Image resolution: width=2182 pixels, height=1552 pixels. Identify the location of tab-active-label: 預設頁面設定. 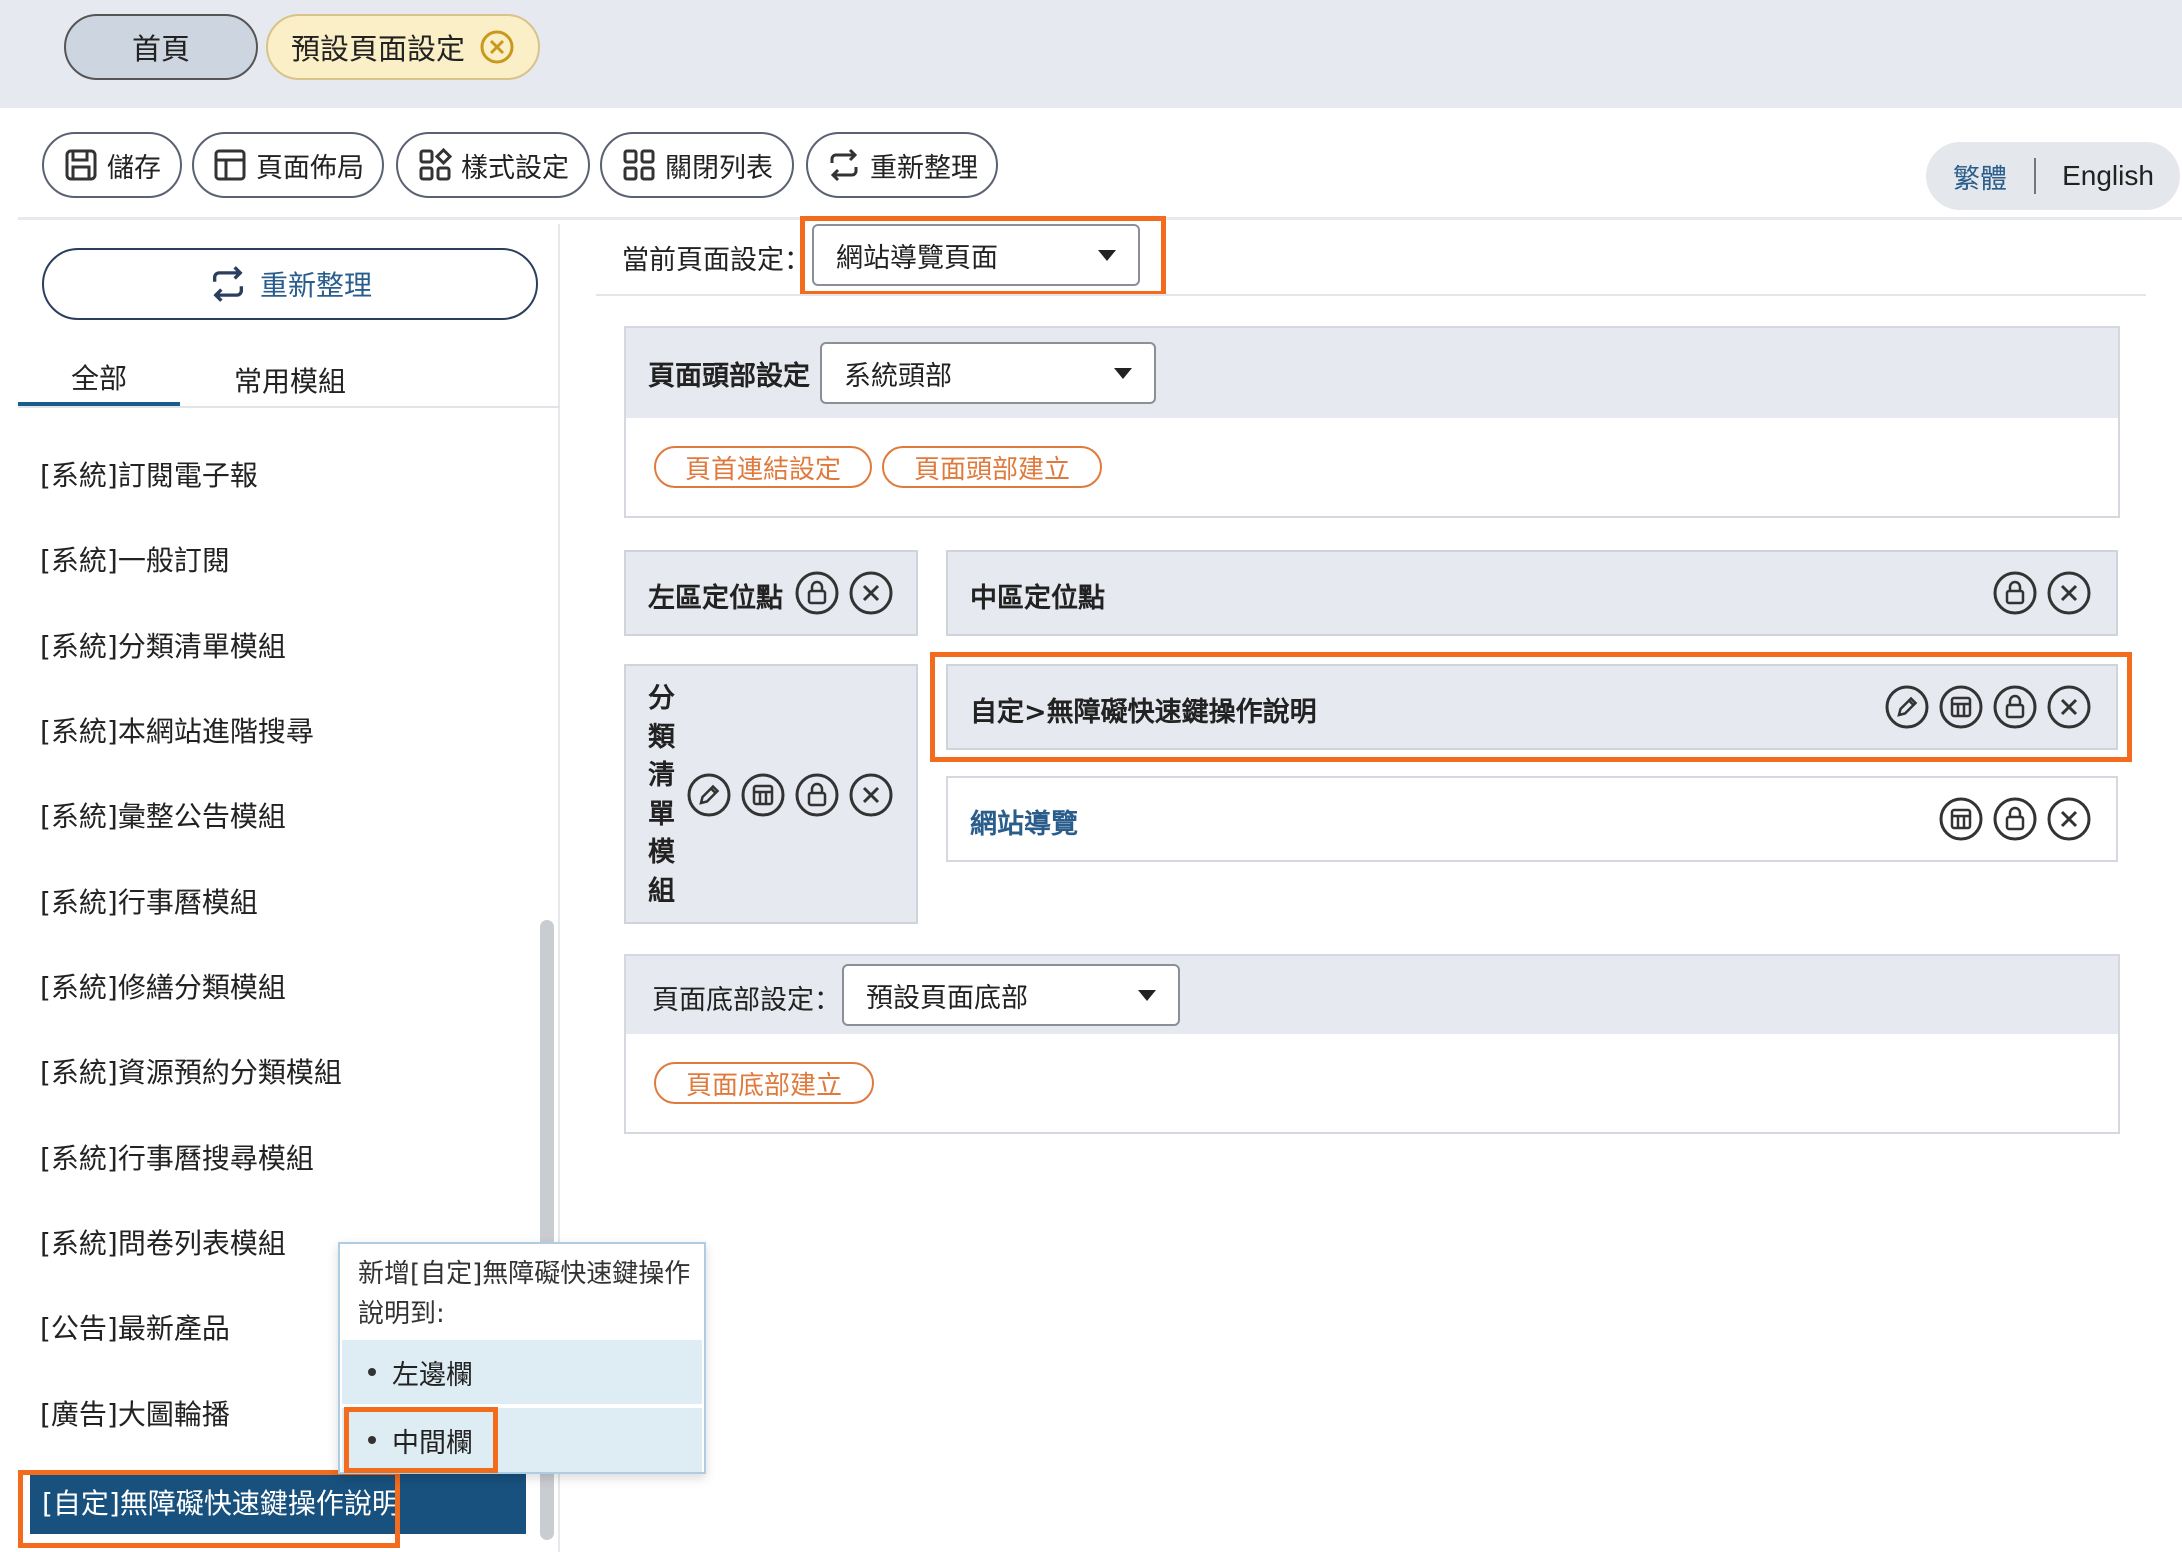
(377, 49).